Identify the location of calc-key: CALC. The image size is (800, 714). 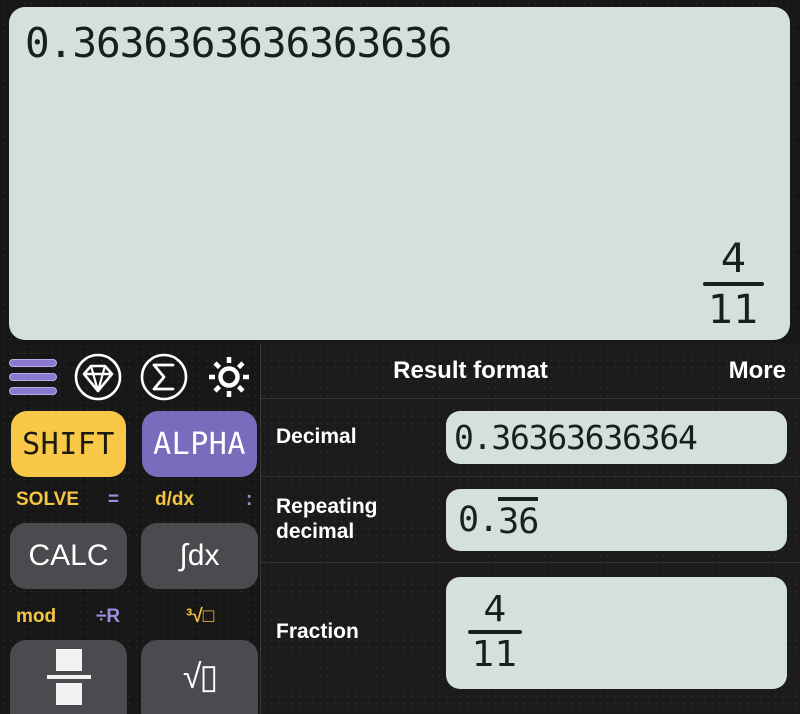
(68, 556).